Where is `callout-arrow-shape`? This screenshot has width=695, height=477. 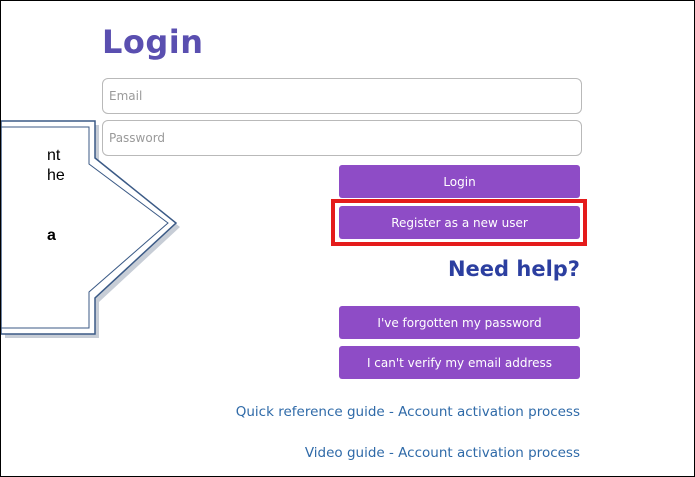
callout-arrow-shape is located at coordinates (90, 229).